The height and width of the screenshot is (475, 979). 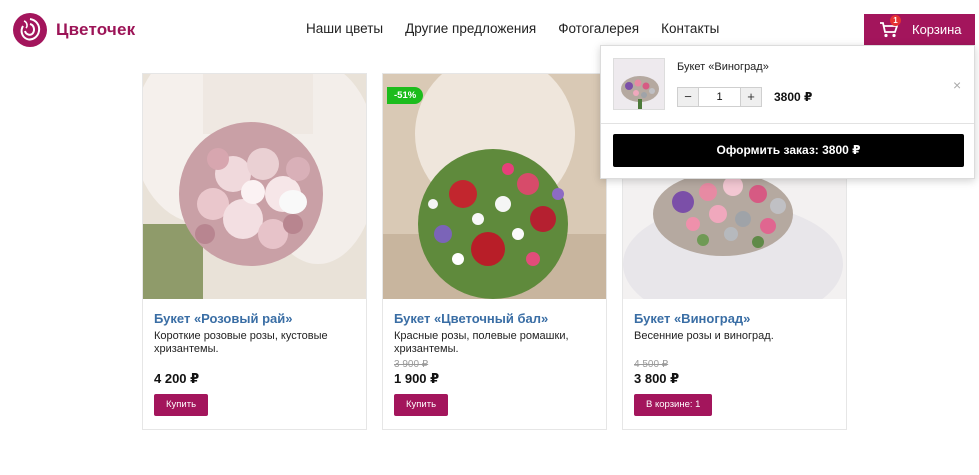 What do you see at coordinates (177, 378) in the screenshot?
I see `product-price: 4 200 ₽` at bounding box center [177, 378].